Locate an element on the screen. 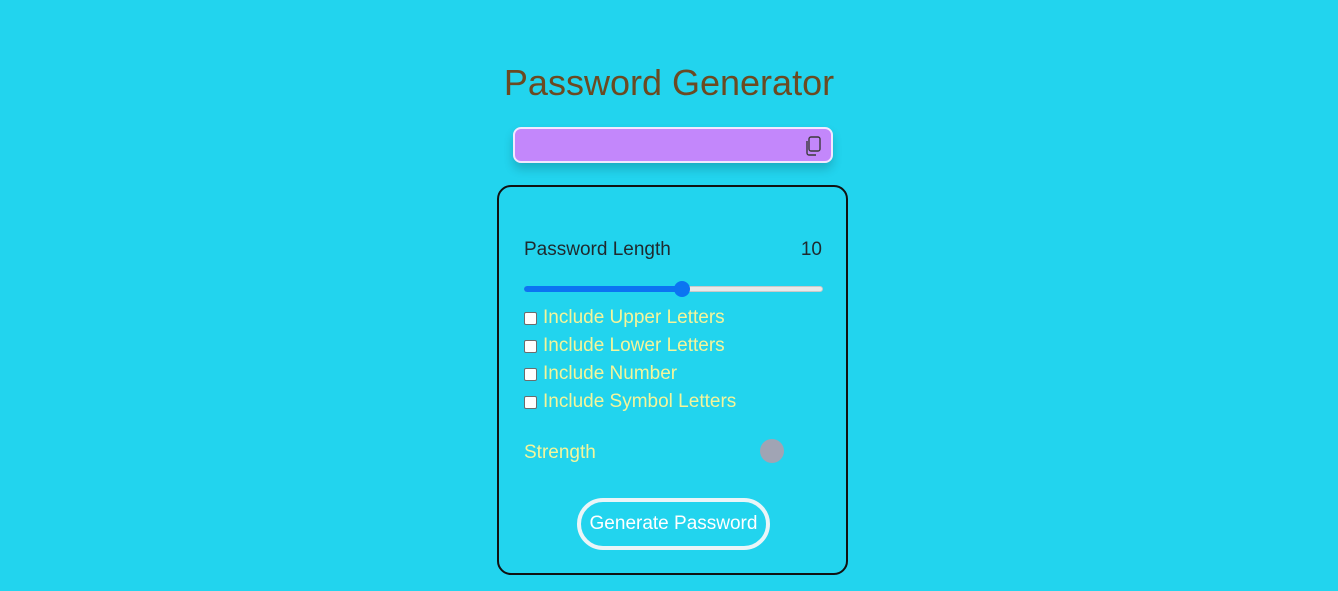 Image resolution: width=1338 pixels, height=591 pixels. option-number: Include Number is located at coordinates (600, 374).